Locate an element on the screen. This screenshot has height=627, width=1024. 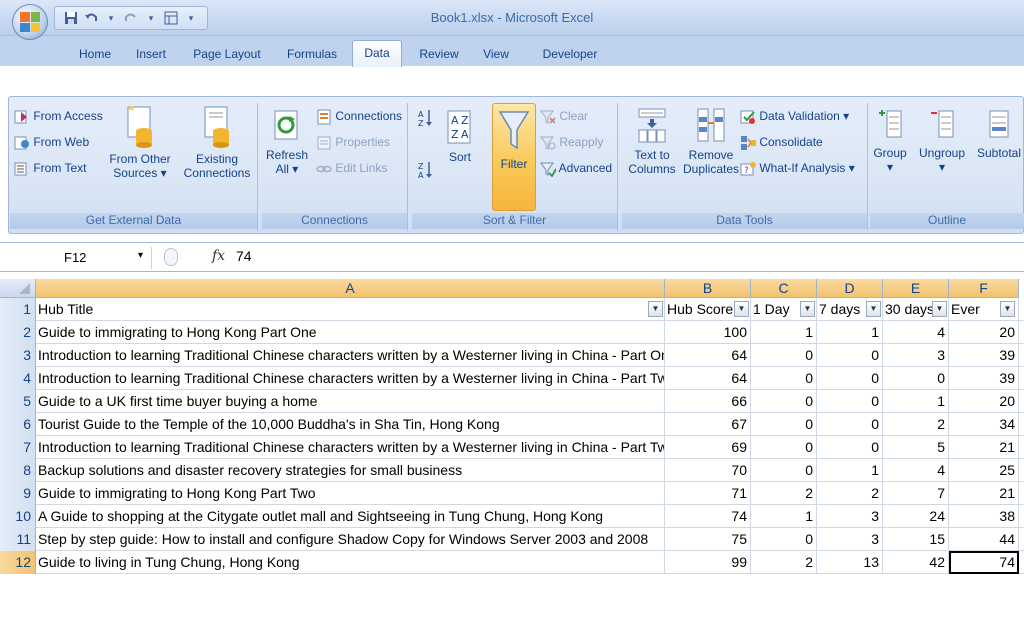
filter-dropdown-c: ▼ is located at coordinates (807, 309).